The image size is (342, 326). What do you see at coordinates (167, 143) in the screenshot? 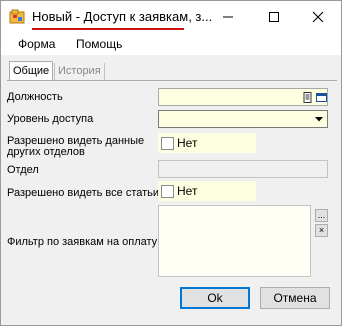
I see `other-depts-checkbox` at bounding box center [167, 143].